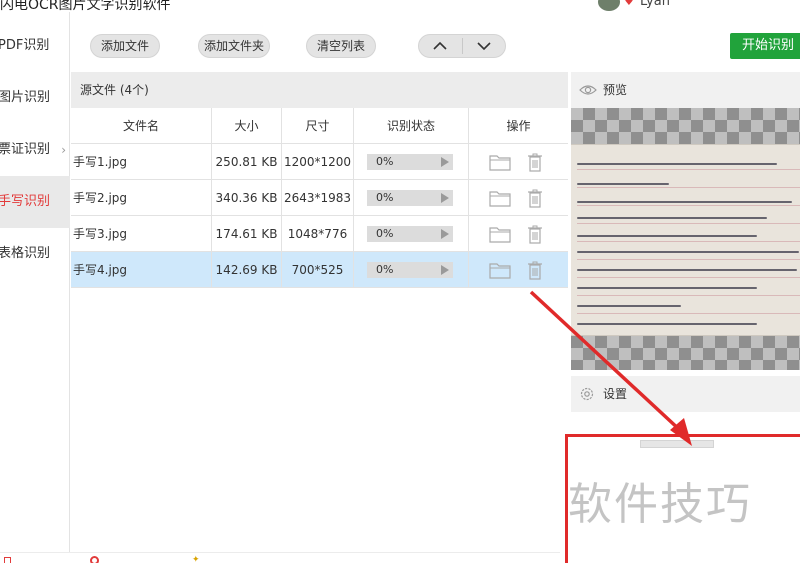  What do you see at coordinates (341, 46) in the screenshot?
I see `clear-list-button: 清空列表` at bounding box center [341, 46].